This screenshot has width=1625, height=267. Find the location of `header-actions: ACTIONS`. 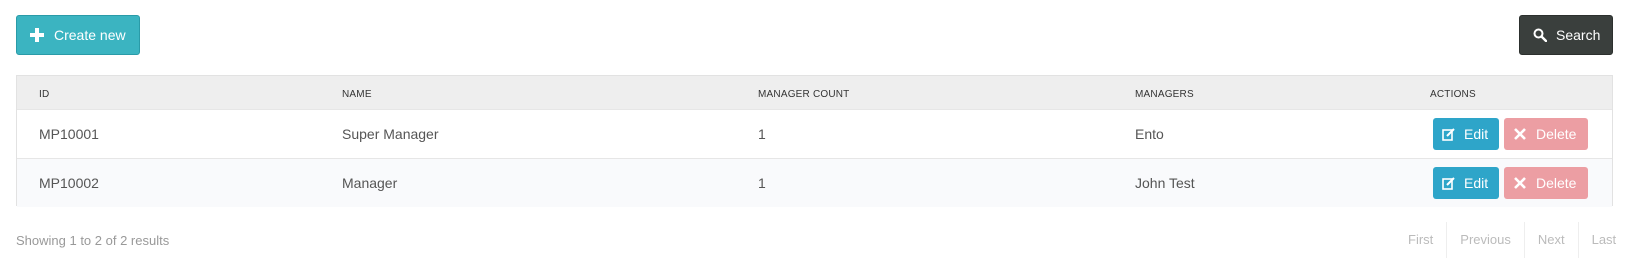

header-actions: ACTIONS is located at coordinates (1453, 94).